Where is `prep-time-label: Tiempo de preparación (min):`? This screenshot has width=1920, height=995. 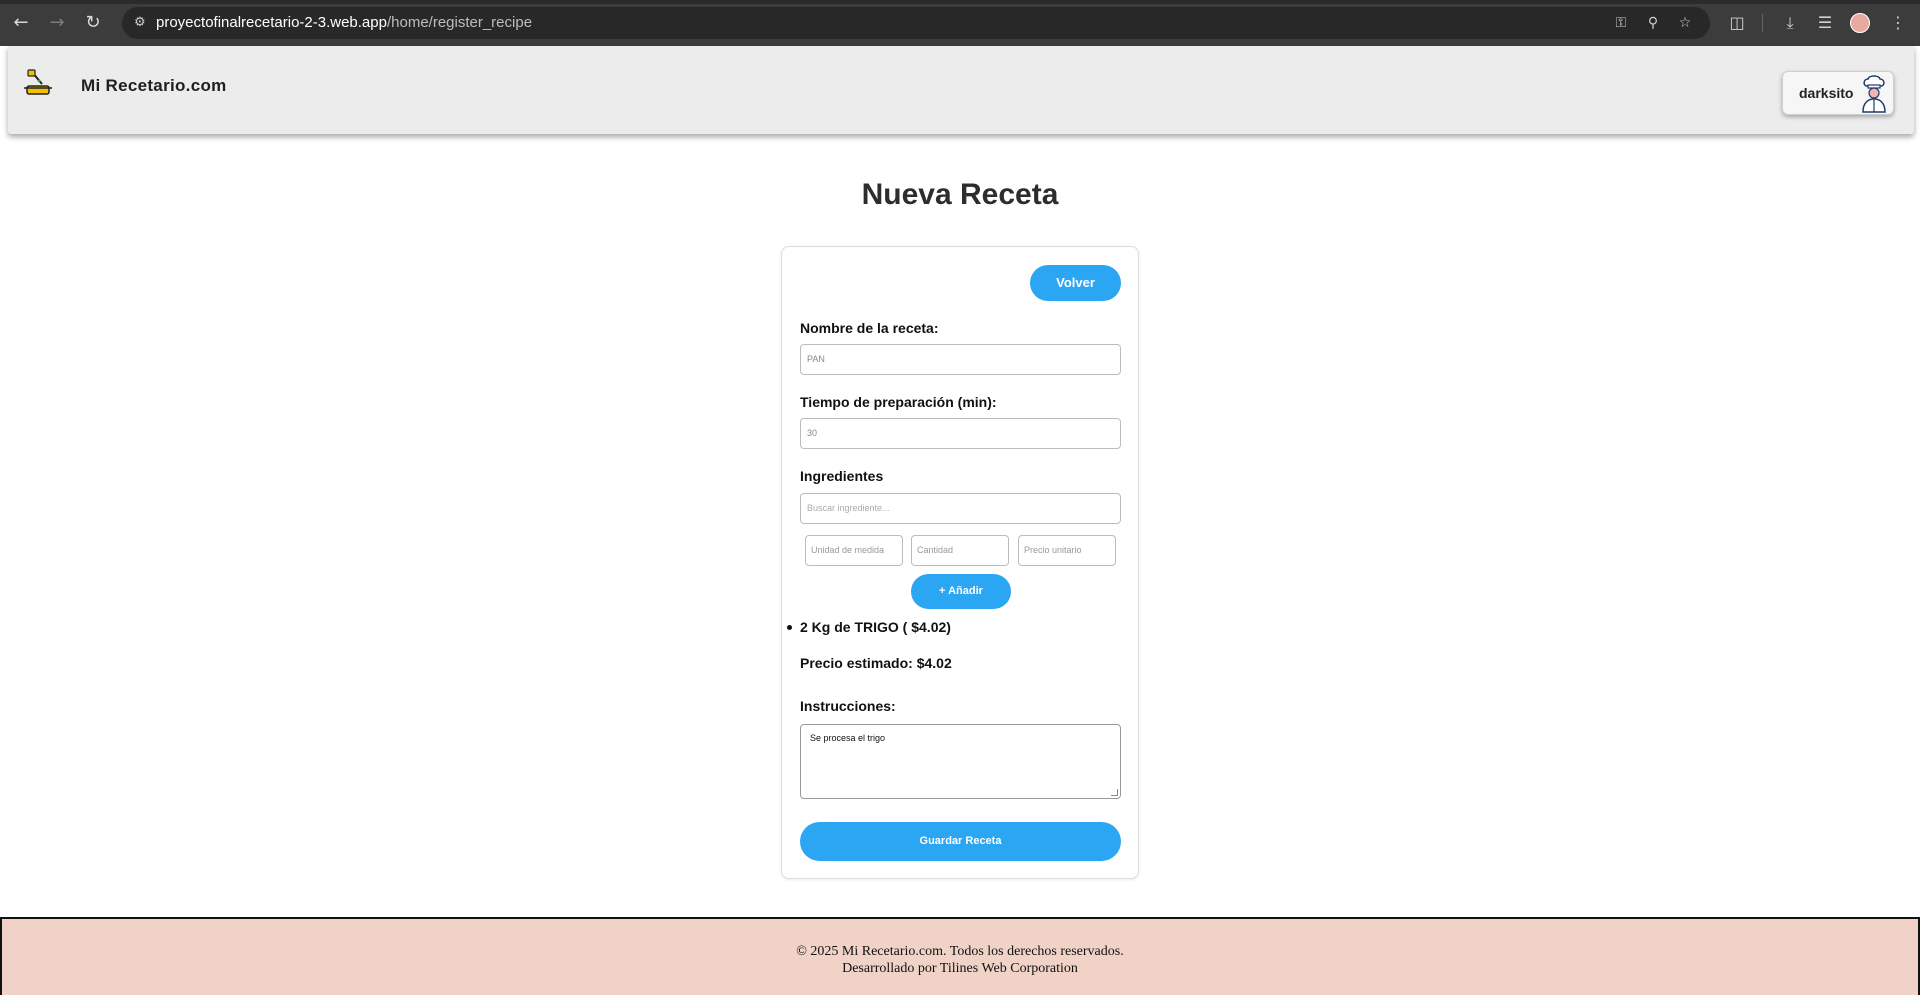 prep-time-label: Tiempo de preparación (min): is located at coordinates (898, 402).